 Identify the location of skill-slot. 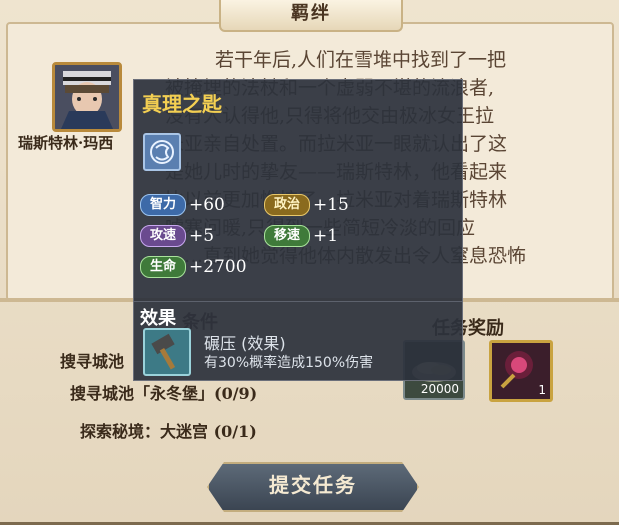
(167, 352).